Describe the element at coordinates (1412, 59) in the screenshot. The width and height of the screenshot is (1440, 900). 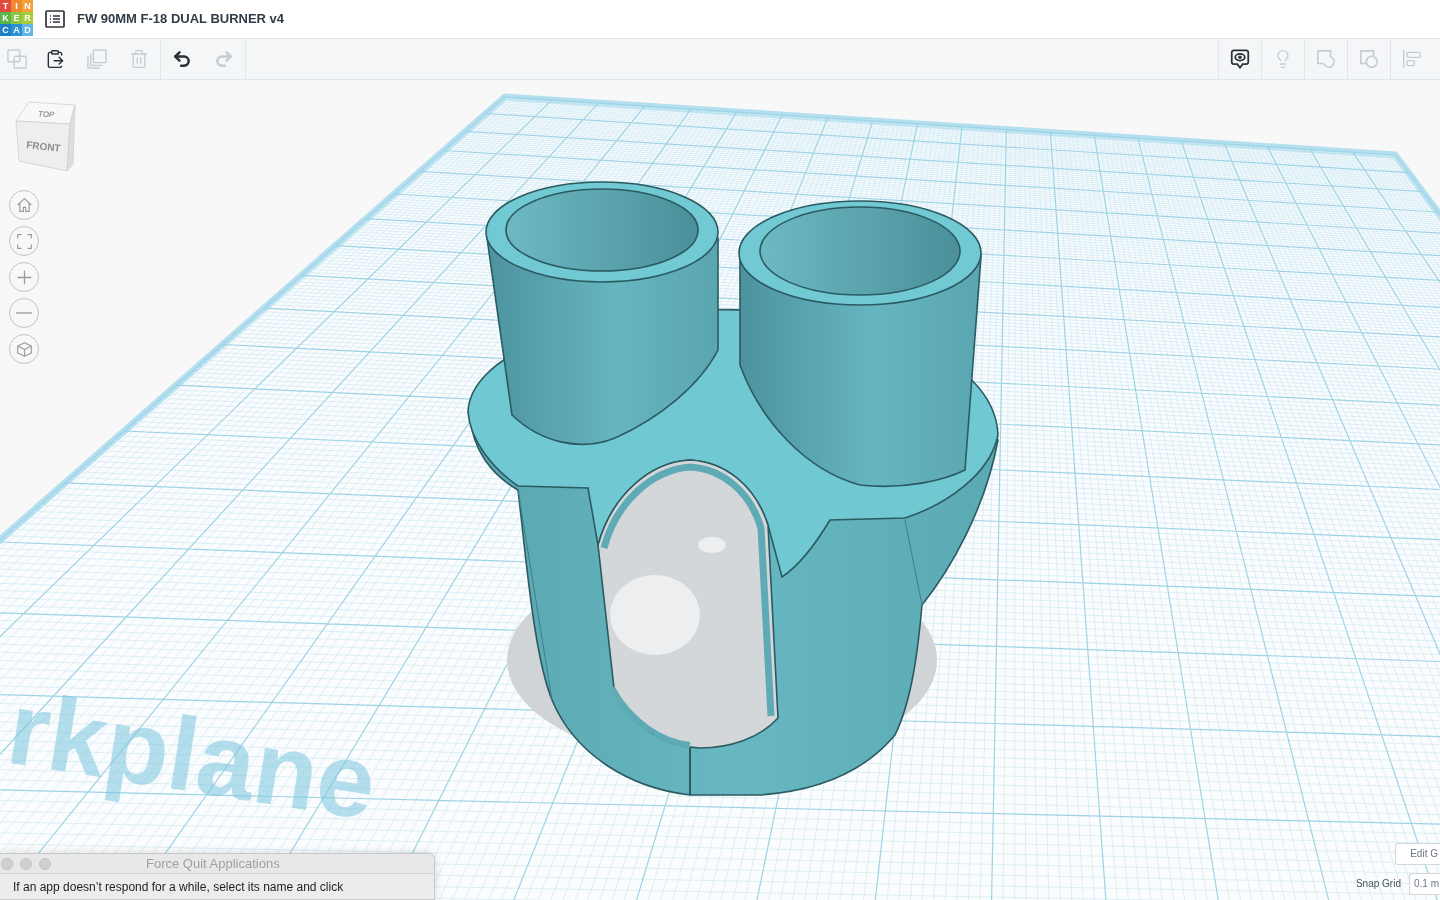
I see `align-left-icon` at that location.